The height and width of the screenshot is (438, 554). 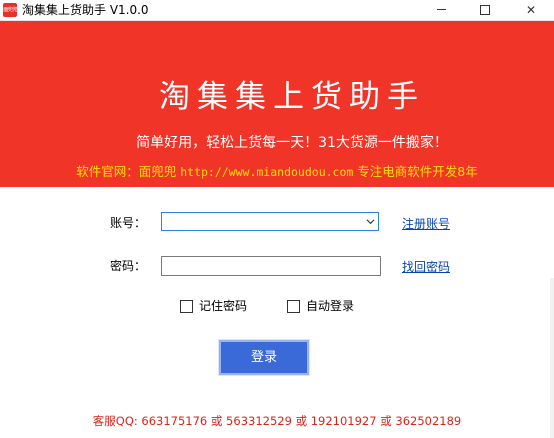 What do you see at coordinates (330, 306) in the screenshot?
I see `auto-login-label: 自动登录` at bounding box center [330, 306].